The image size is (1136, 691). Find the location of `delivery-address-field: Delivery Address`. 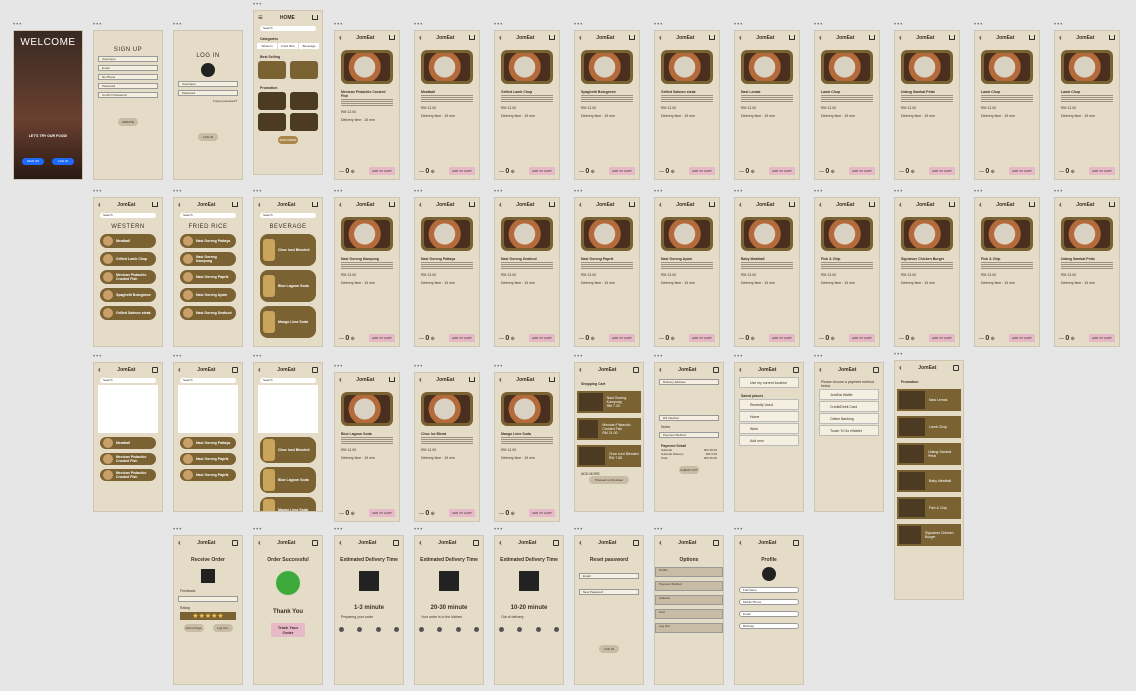

delivery-address-field: Delivery Address is located at coordinates (689, 382).